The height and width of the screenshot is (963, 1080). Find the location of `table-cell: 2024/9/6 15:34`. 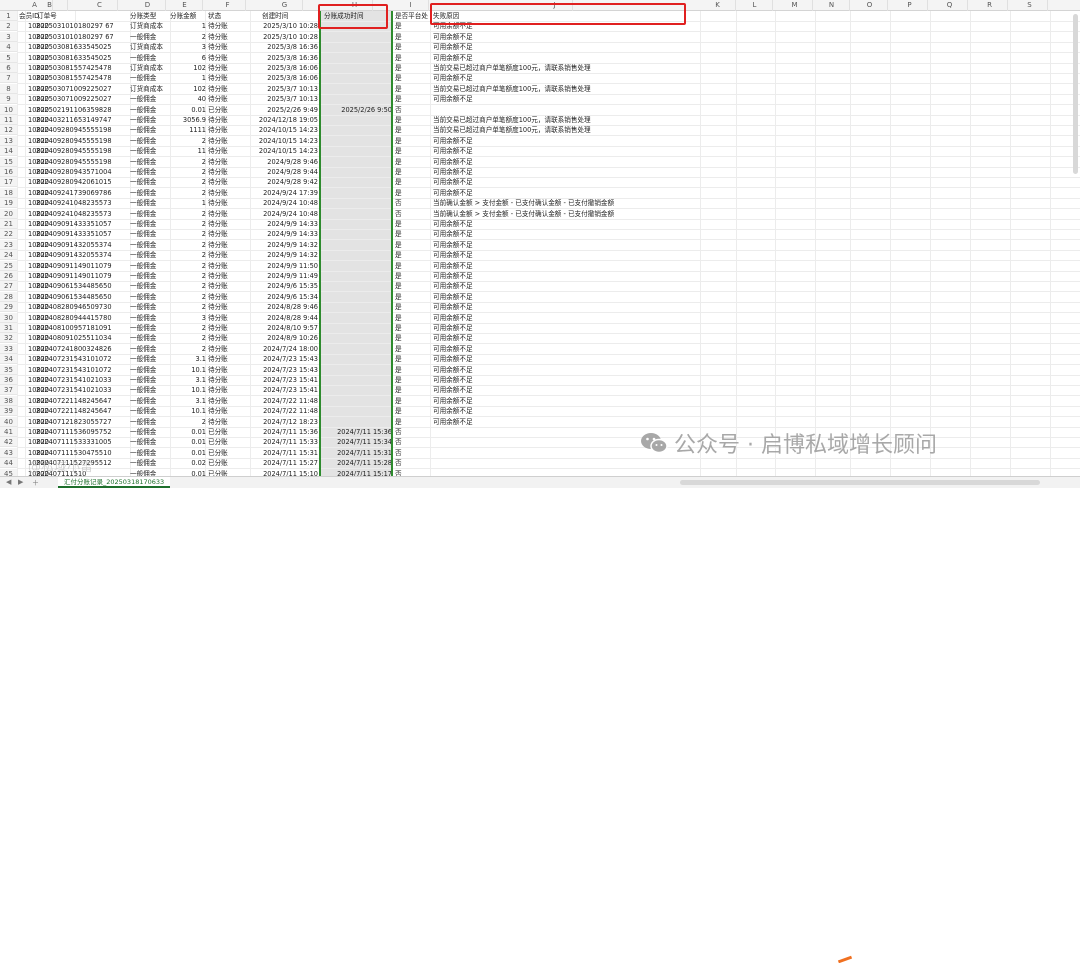

table-cell: 2024/9/6 15:34 is located at coordinates (284, 297).